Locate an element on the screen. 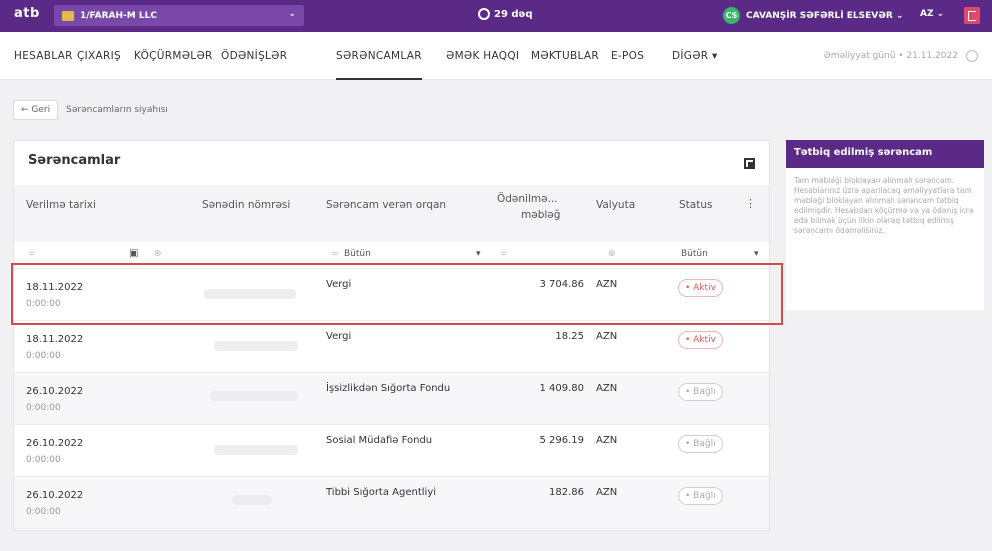  nav-emek-haqqi: ƏMƏK HAQQI is located at coordinates (482, 56).